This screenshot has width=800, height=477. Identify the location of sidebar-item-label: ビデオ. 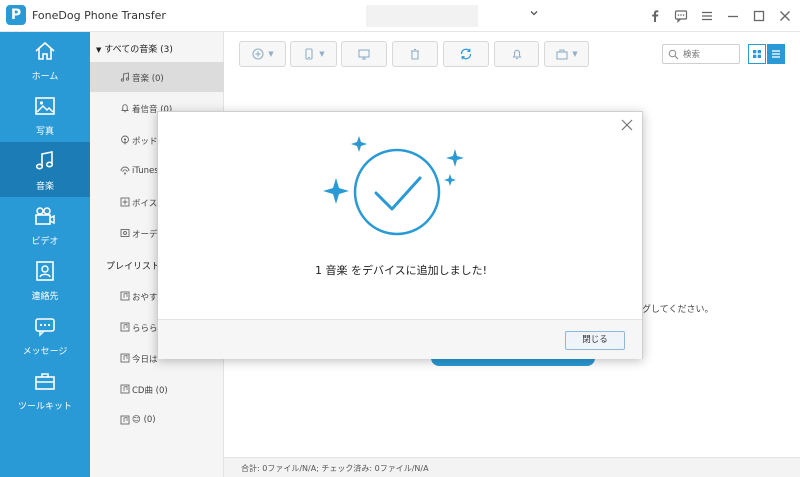
(45, 242).